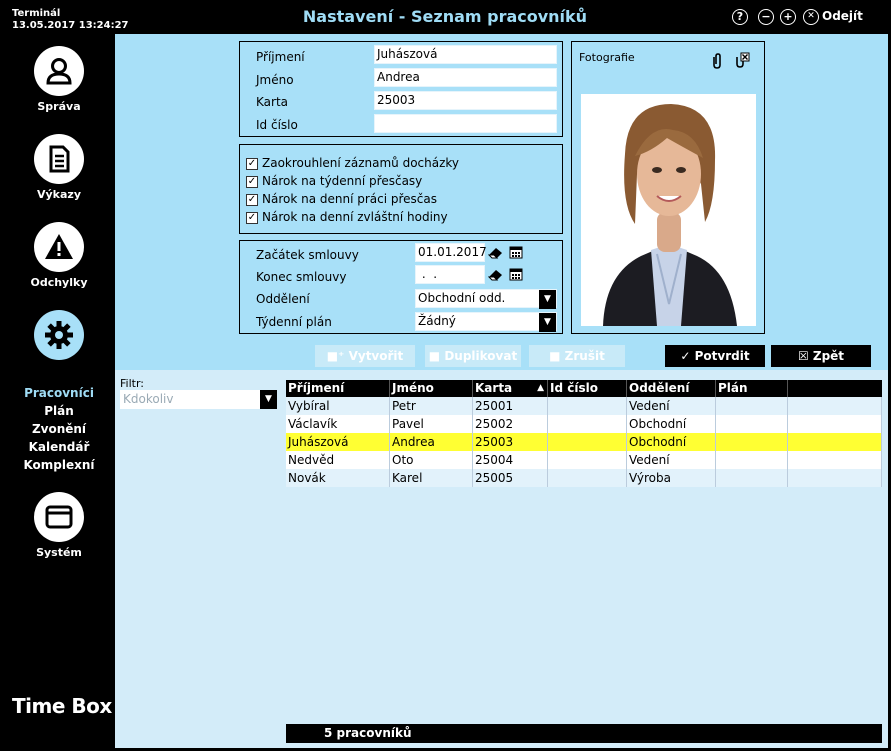 The image size is (891, 751). I want to click on page-title: Nastavení - Seznam pracovníků, so click(445, 16).